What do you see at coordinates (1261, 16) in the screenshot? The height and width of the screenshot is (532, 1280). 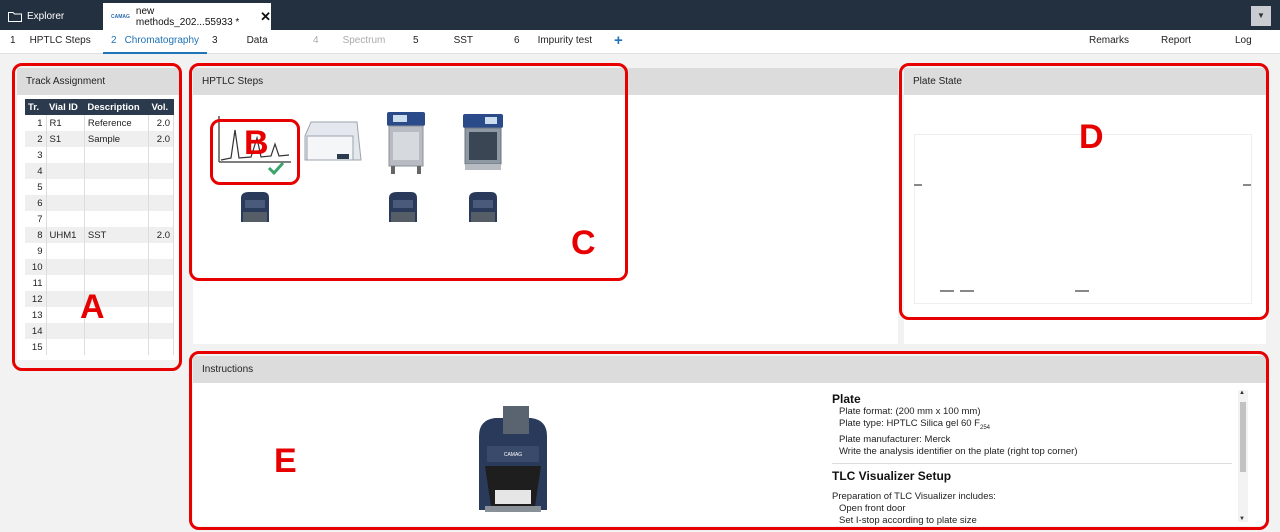 I see `chevron-down-icon: ▼` at bounding box center [1261, 16].